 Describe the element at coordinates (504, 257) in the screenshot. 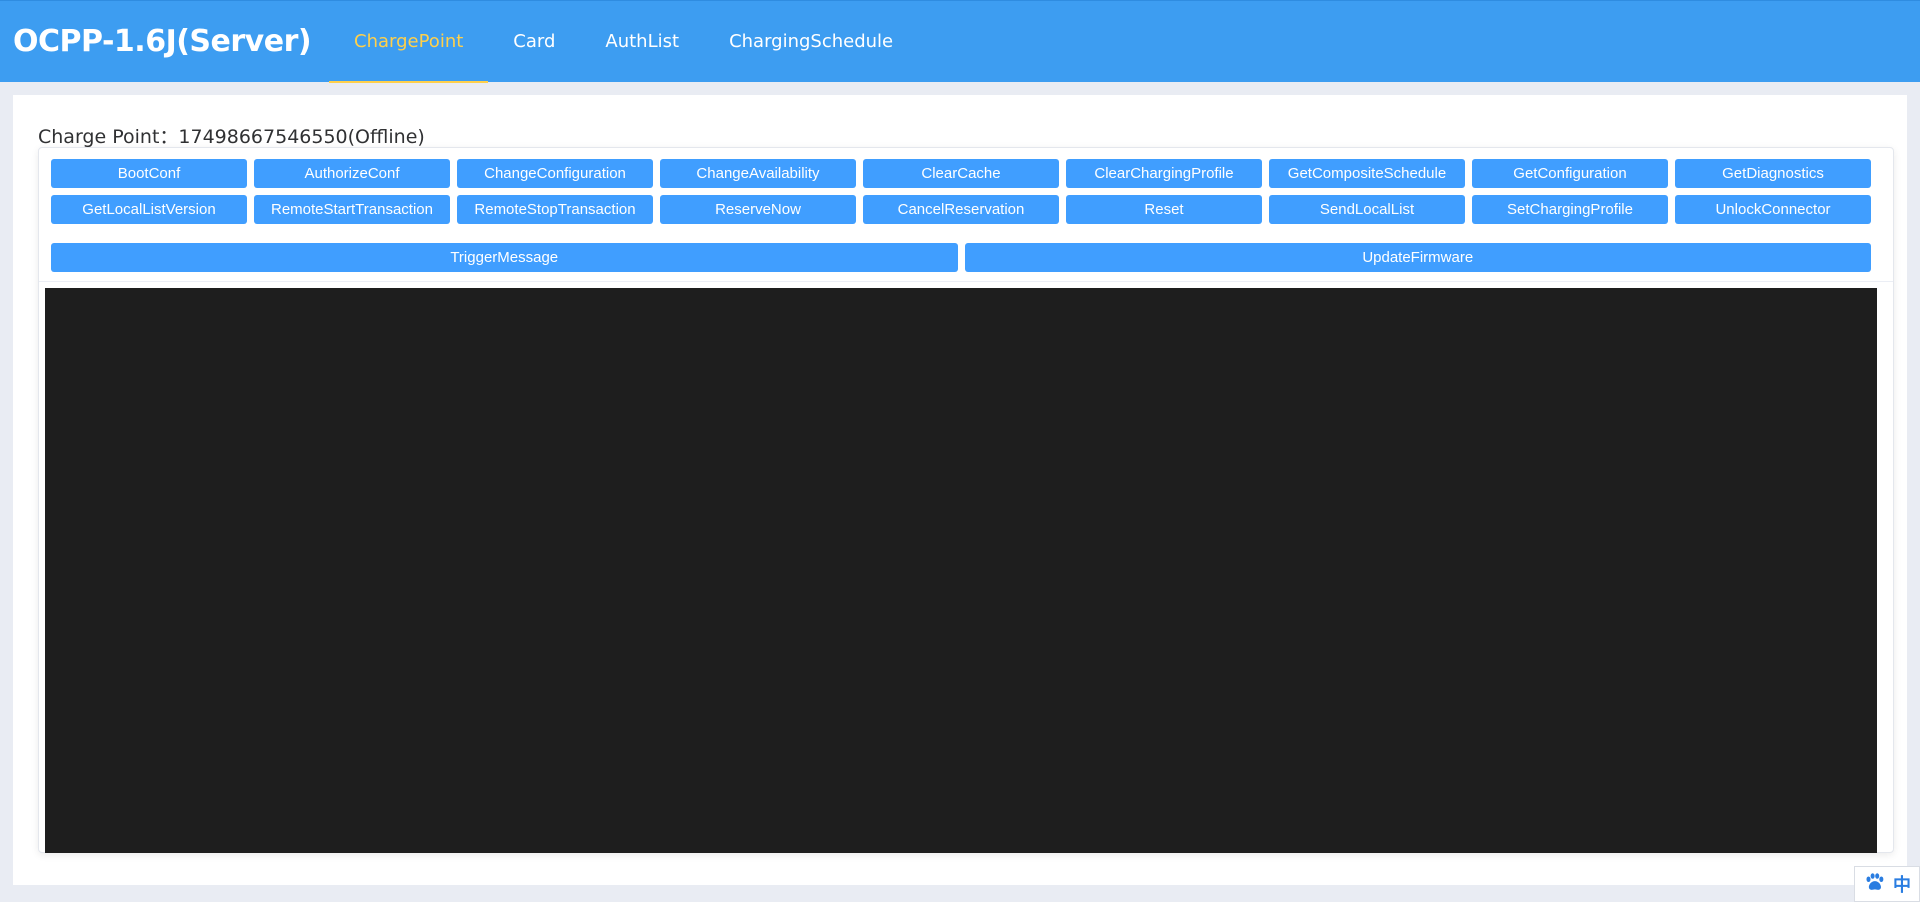

I see `triggermessage-button: TriggerMessage` at that location.